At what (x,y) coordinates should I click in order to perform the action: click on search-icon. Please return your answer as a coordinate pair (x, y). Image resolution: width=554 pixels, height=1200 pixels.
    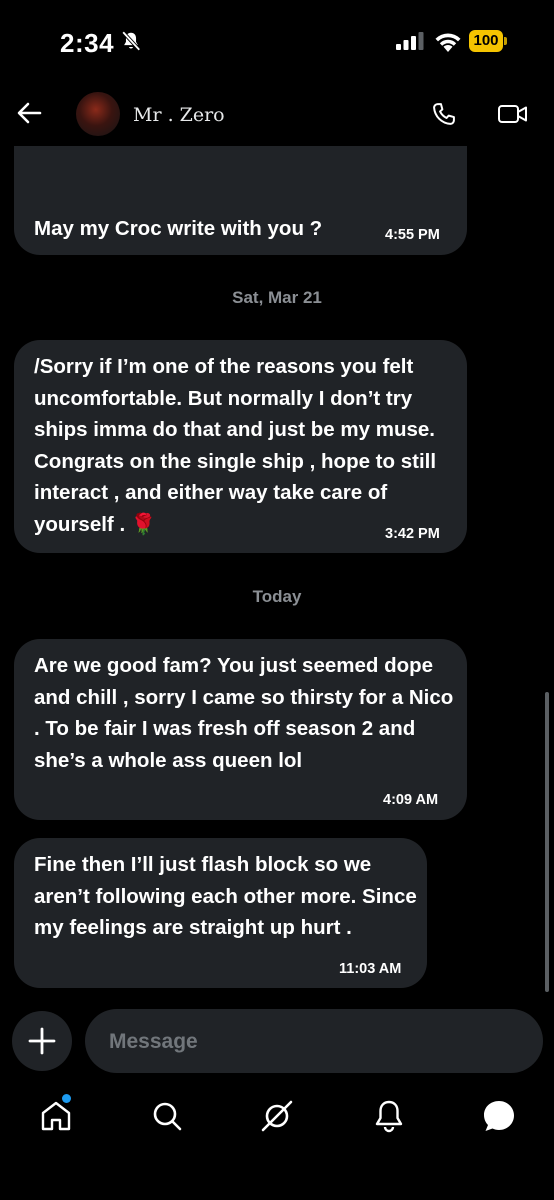
    Looking at the image, I should click on (167, 1116).